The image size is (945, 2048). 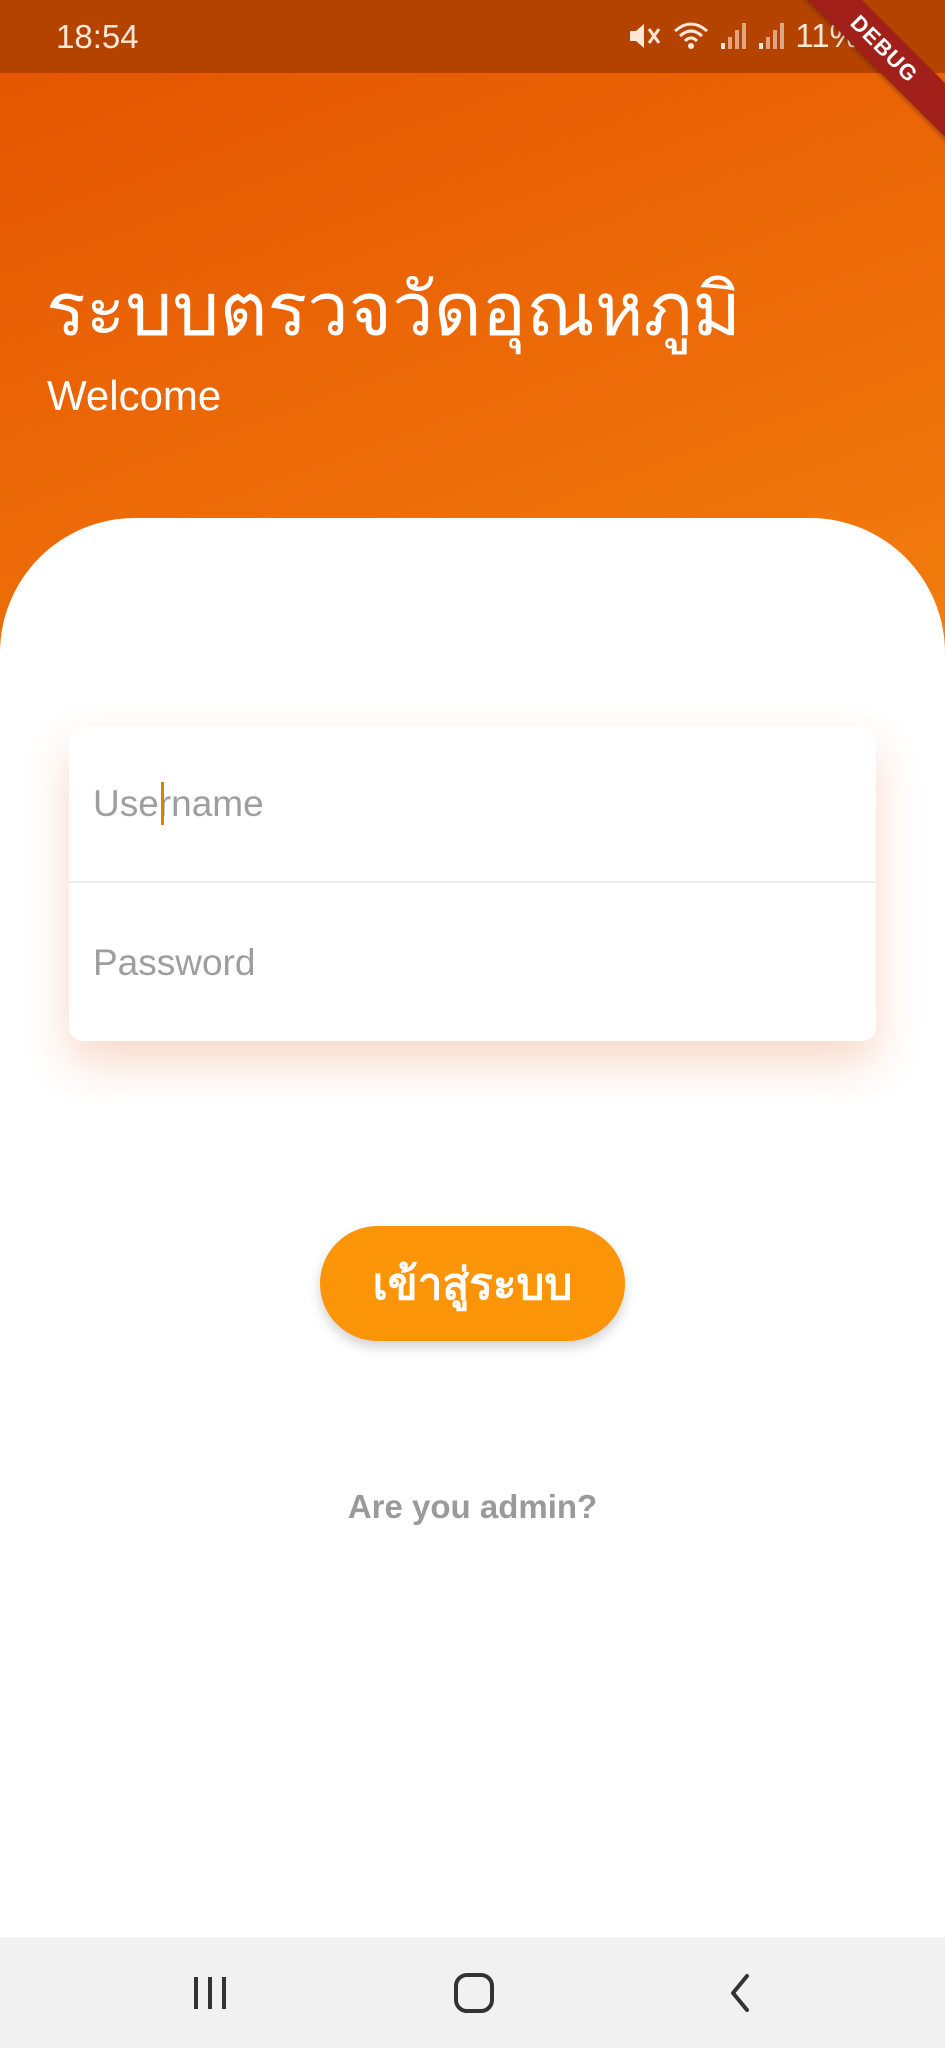 I want to click on status-bar: 18:54 11%, so click(x=472, y=36).